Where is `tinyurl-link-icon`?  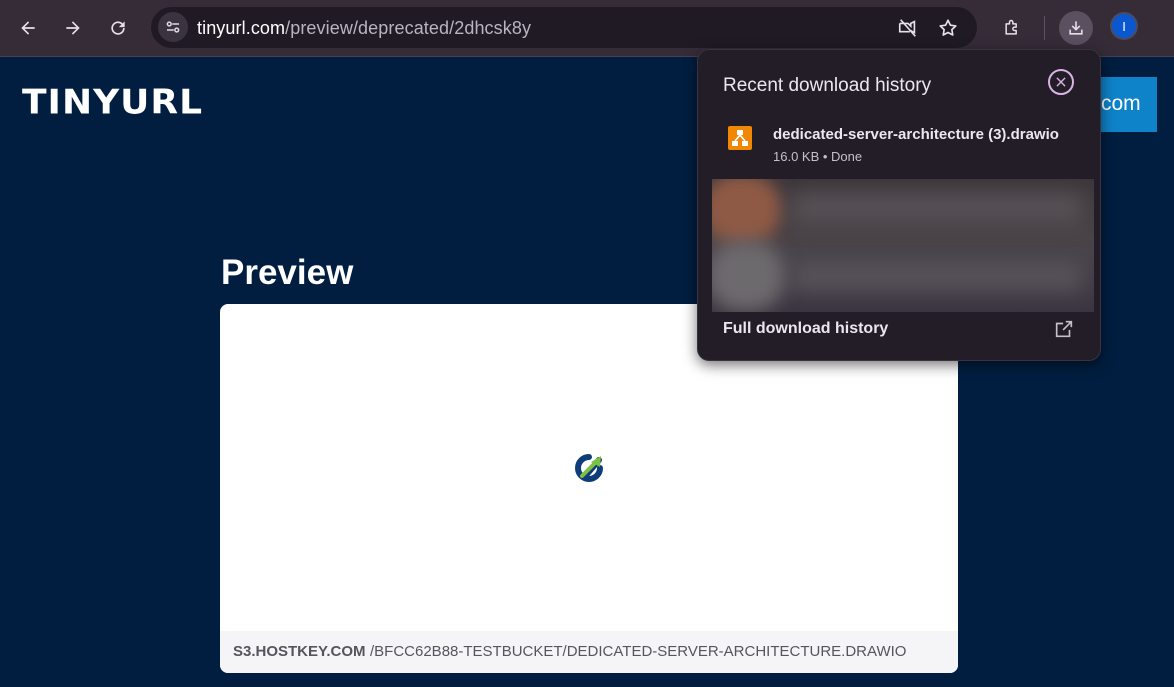 tinyurl-link-icon is located at coordinates (589, 468).